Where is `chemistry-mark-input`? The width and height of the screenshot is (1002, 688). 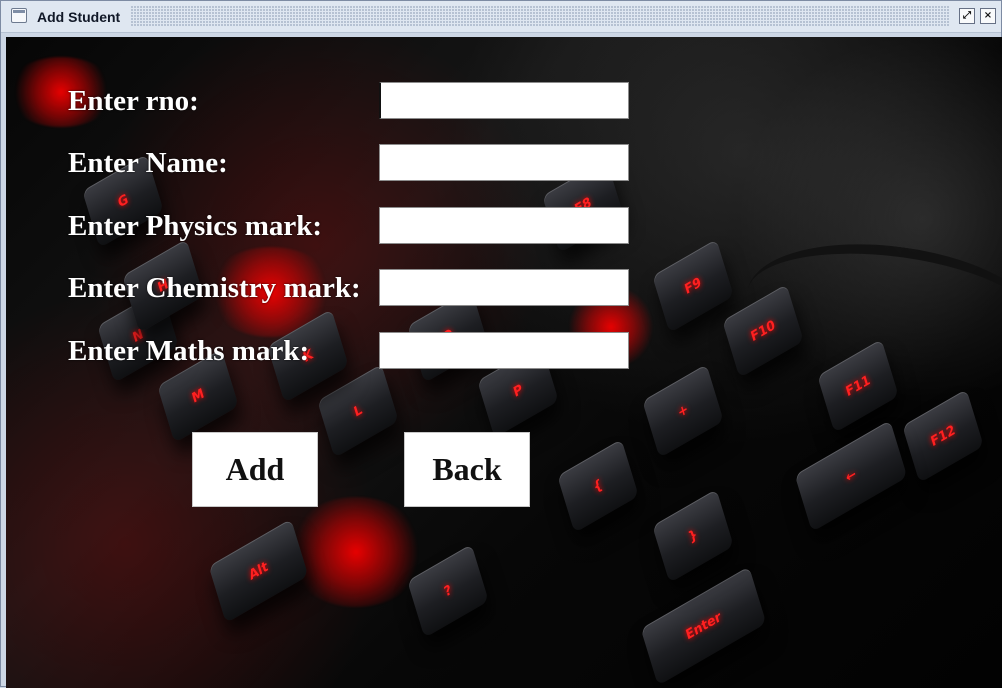 chemistry-mark-input is located at coordinates (504, 287).